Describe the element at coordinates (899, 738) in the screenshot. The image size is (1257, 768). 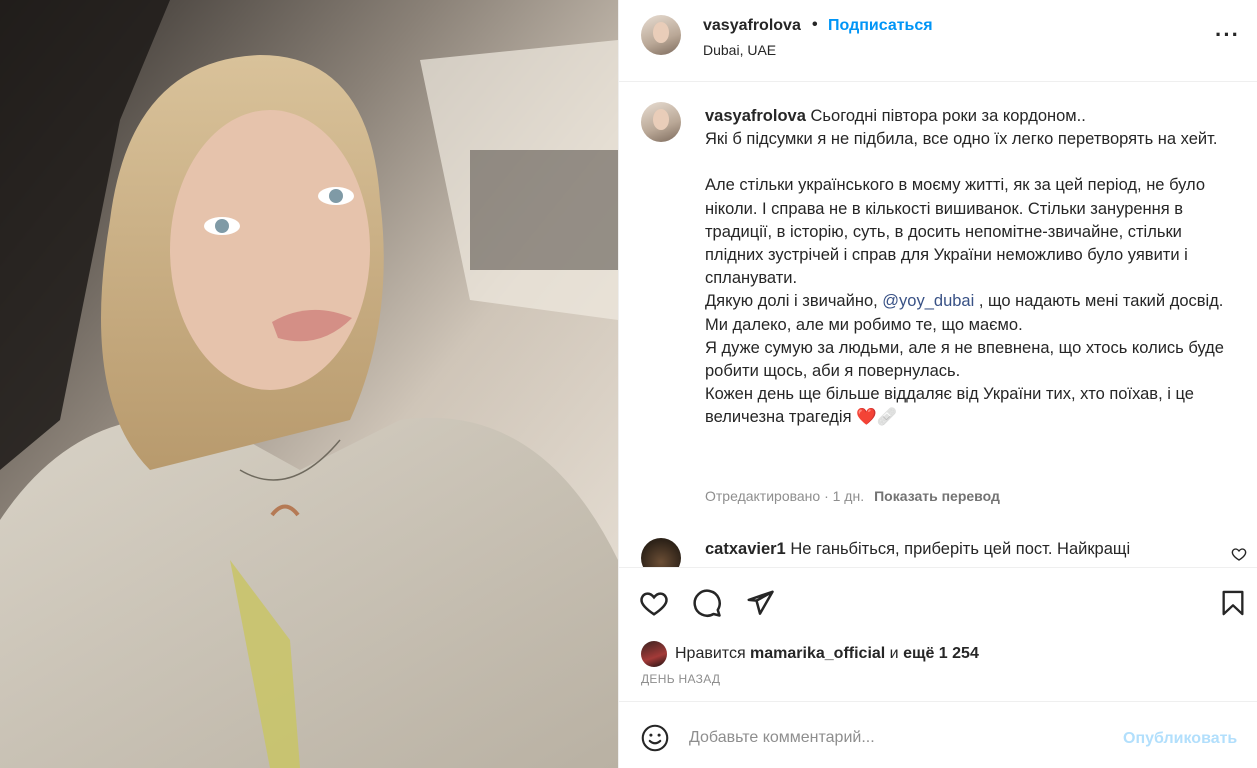
I see `comment-input` at that location.